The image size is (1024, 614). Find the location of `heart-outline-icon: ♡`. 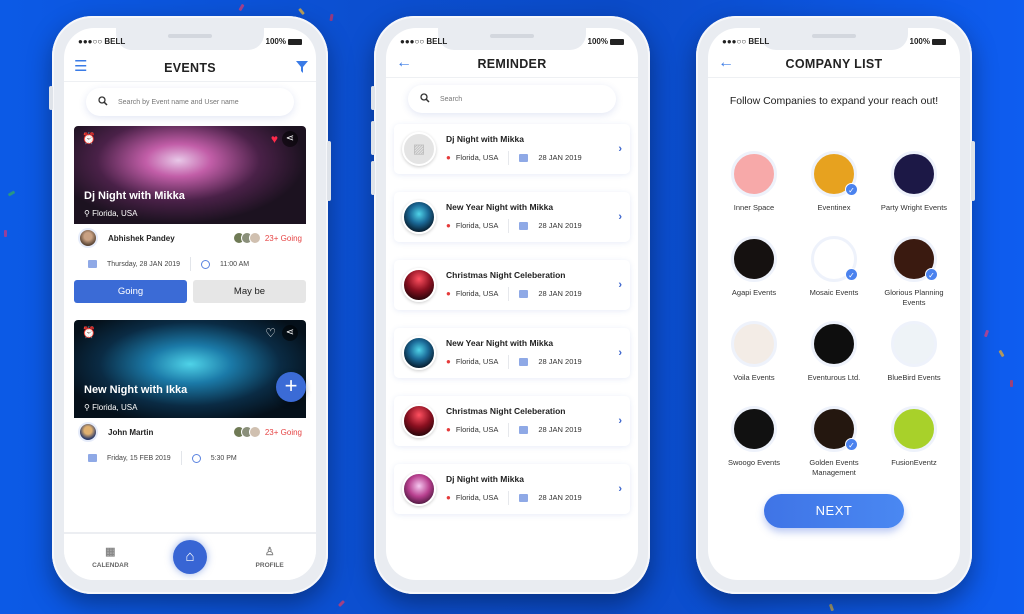

heart-outline-icon: ♡ is located at coordinates (270, 333).